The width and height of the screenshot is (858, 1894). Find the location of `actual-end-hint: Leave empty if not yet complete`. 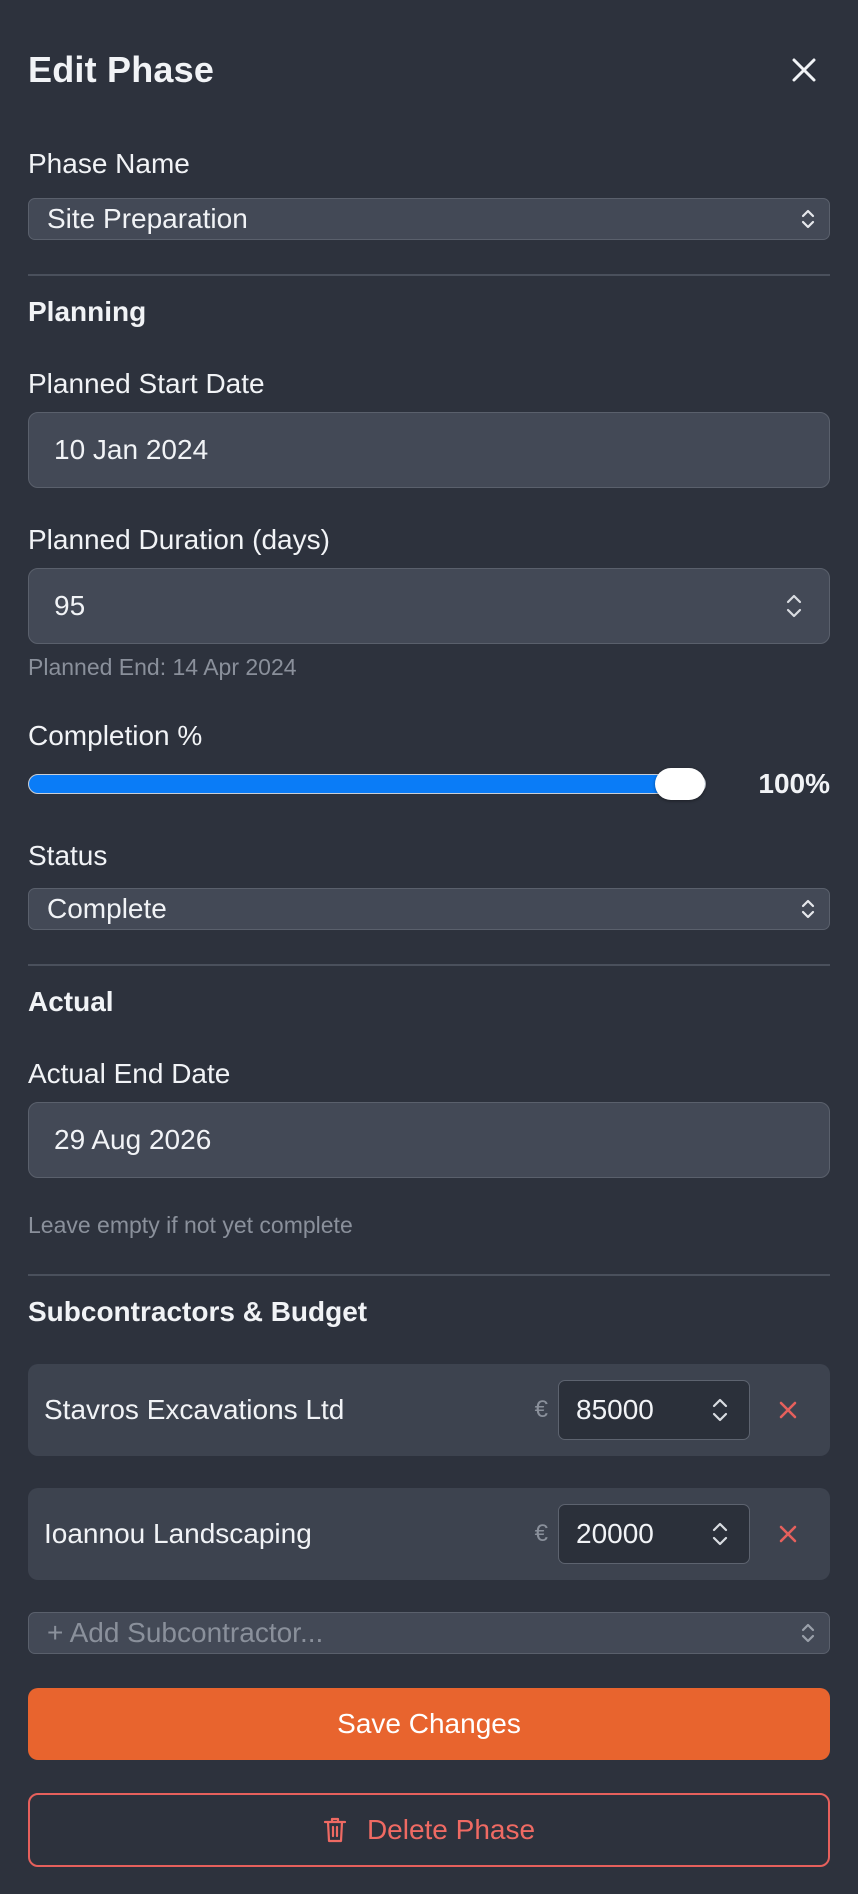

actual-end-hint: Leave empty if not yet complete is located at coordinates (190, 1225).